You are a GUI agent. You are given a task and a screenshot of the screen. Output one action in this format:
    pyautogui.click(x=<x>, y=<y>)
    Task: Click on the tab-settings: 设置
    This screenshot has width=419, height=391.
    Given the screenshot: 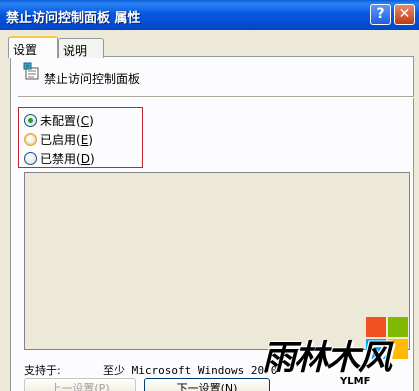 What is the action you would take?
    pyautogui.click(x=33, y=47)
    